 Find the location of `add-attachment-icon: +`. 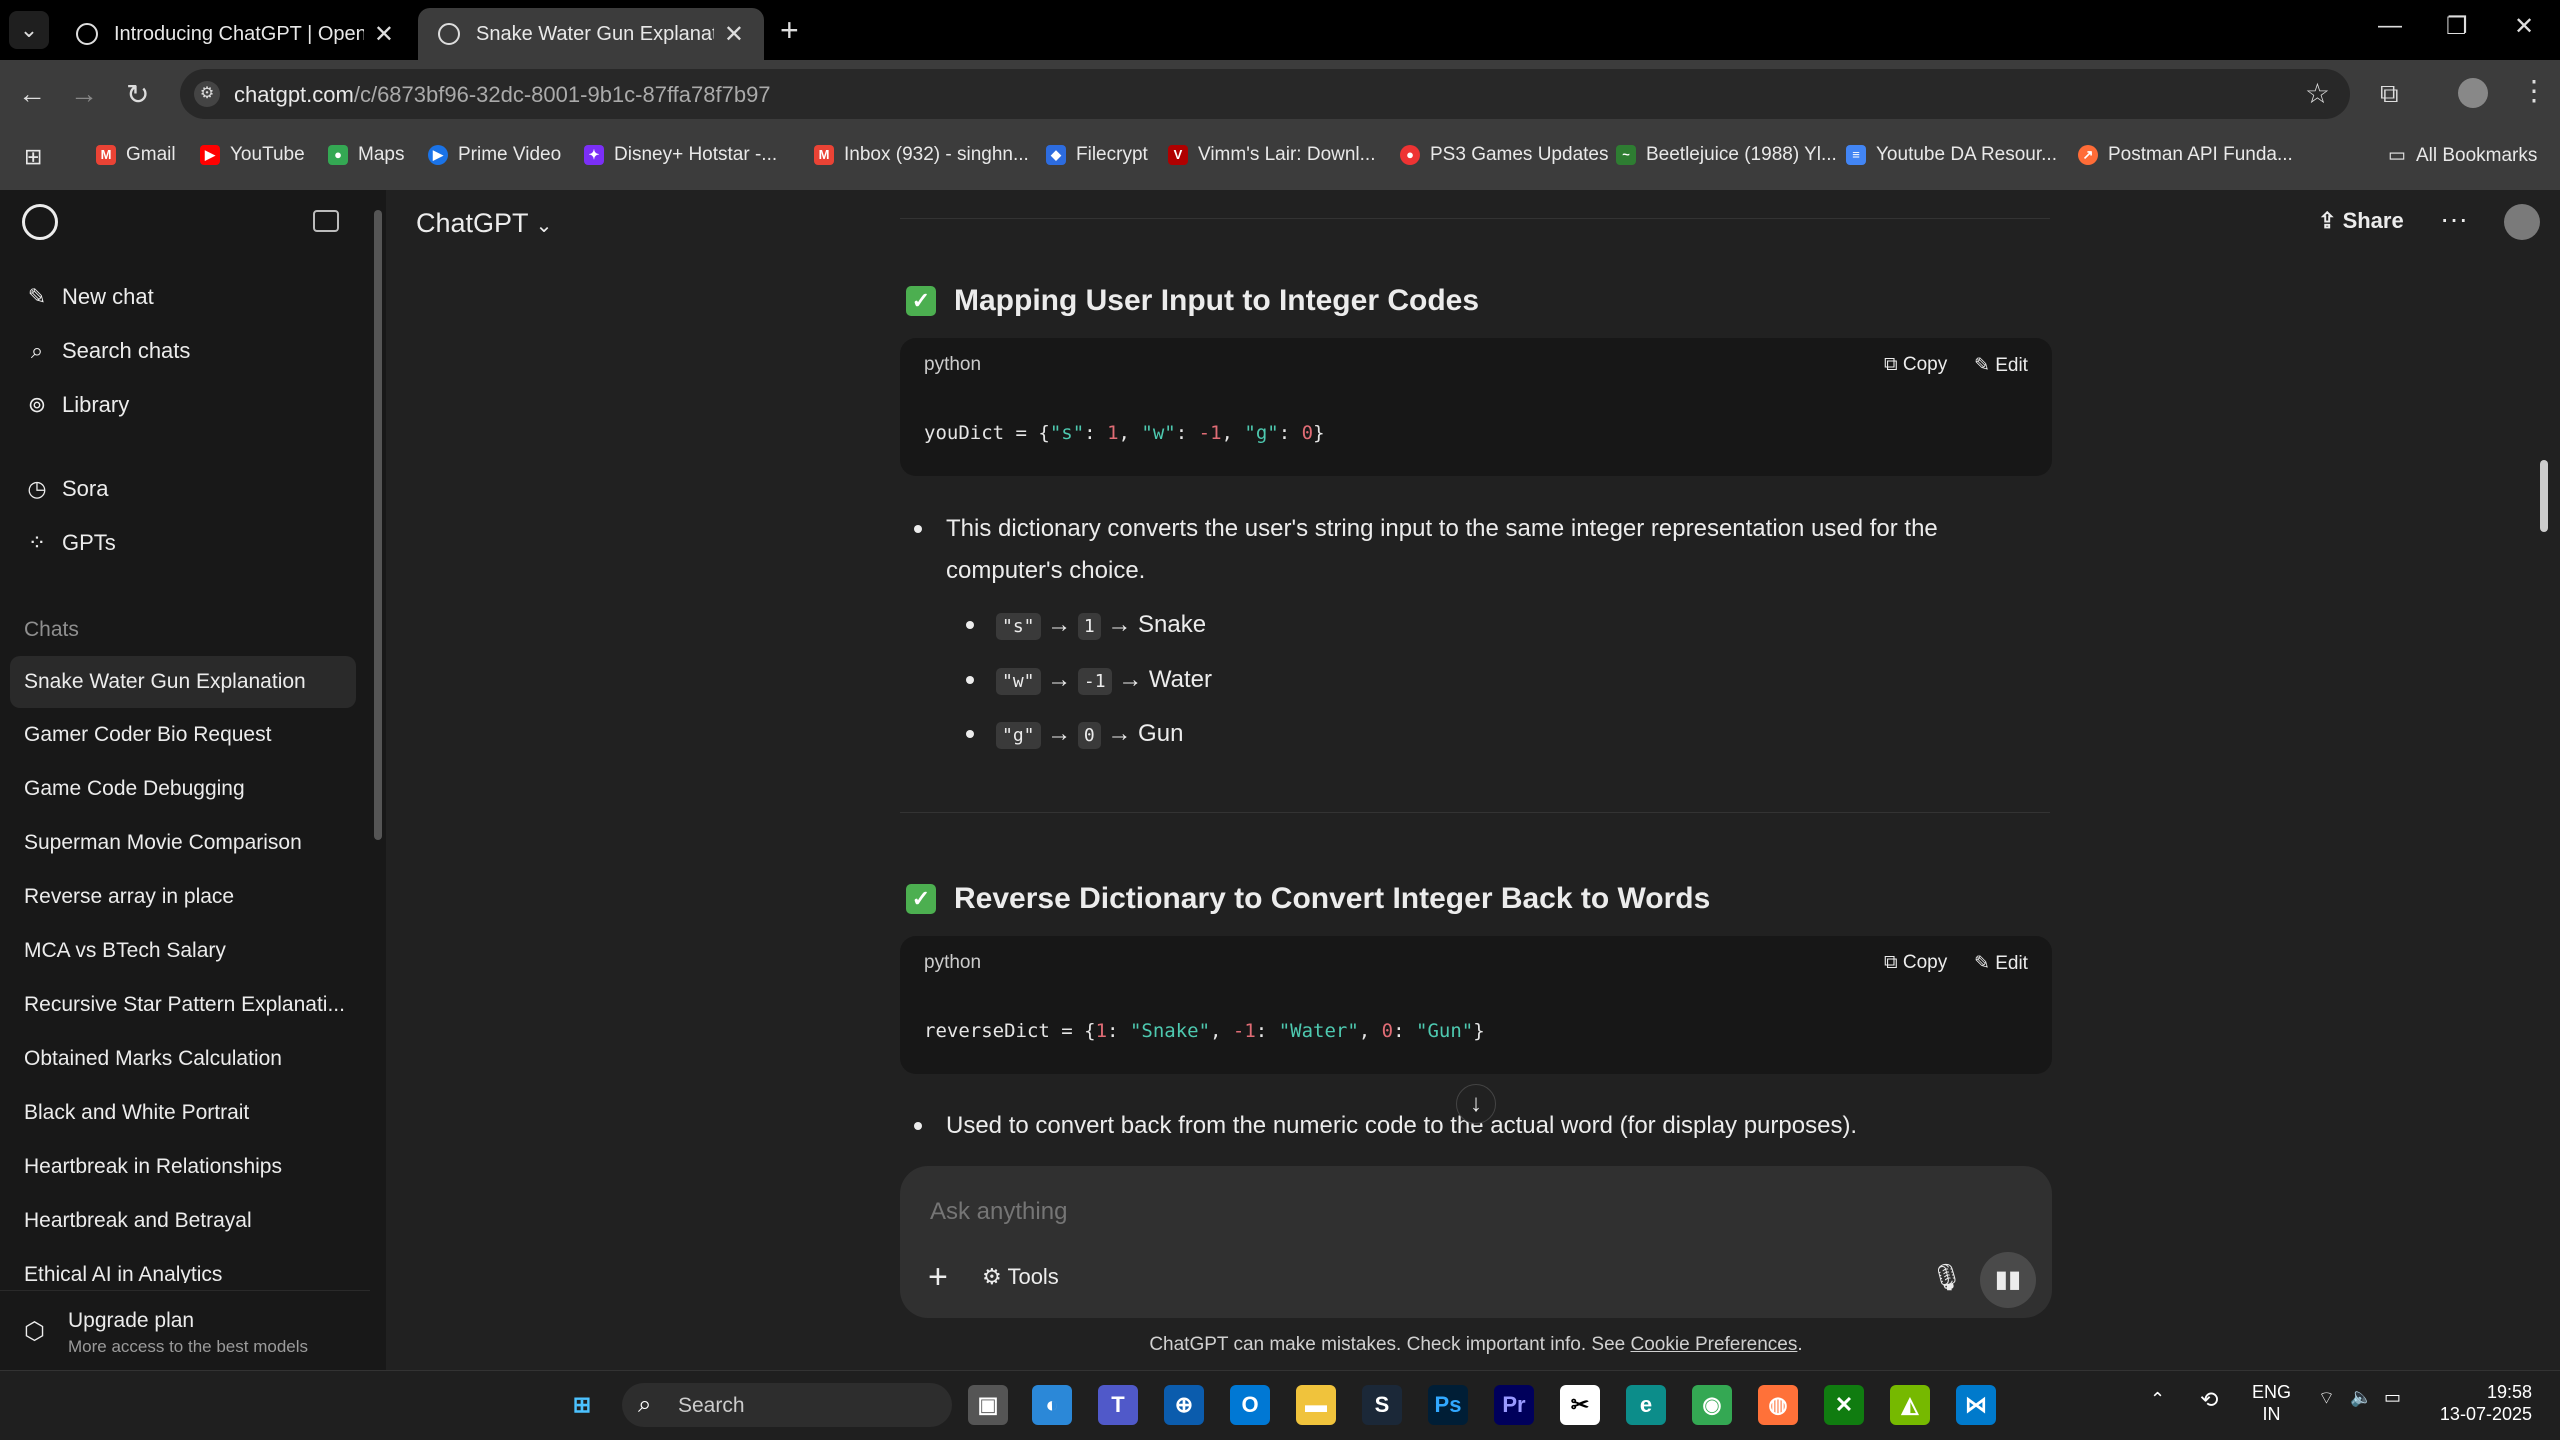

add-attachment-icon: + is located at coordinates (938, 1277).